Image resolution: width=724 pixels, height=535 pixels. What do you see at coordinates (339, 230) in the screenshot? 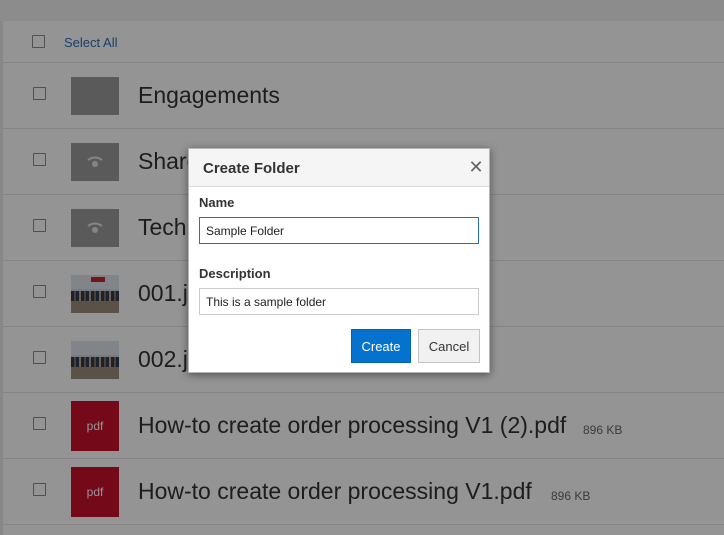
I see `folder-name-input` at bounding box center [339, 230].